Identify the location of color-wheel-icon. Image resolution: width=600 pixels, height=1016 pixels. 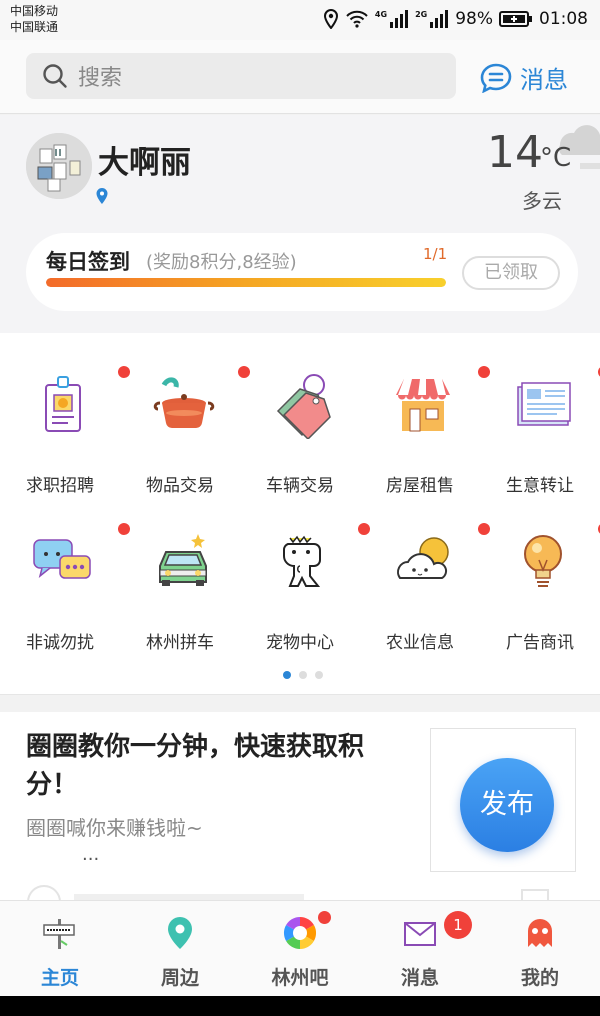
(300, 933).